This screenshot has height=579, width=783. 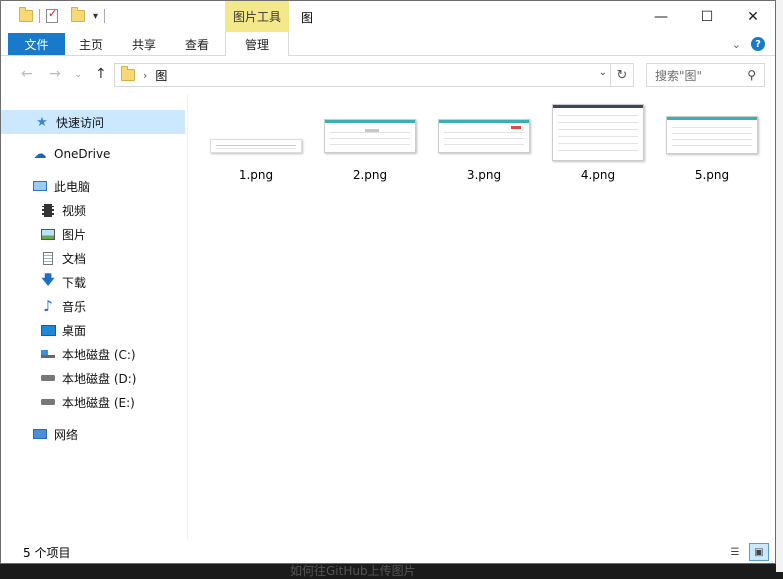 I want to click on sidebar-item-label: 此电脑, so click(x=72, y=186).